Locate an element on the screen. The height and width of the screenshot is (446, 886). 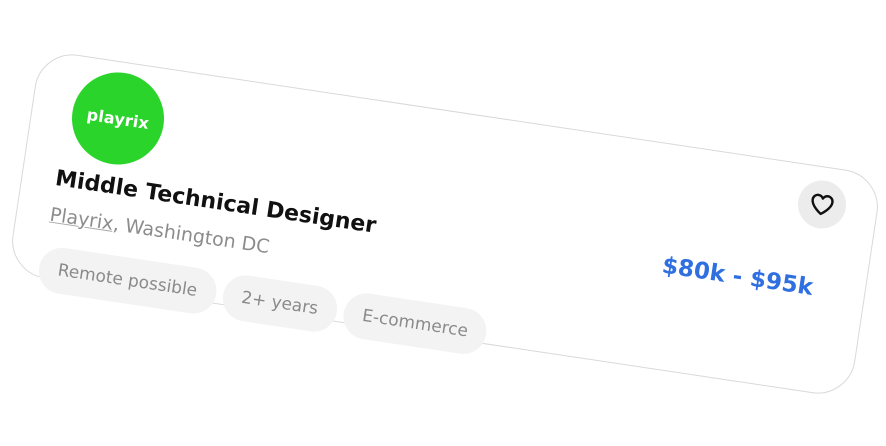
tag-industry: E-commerce is located at coordinates (415, 324).